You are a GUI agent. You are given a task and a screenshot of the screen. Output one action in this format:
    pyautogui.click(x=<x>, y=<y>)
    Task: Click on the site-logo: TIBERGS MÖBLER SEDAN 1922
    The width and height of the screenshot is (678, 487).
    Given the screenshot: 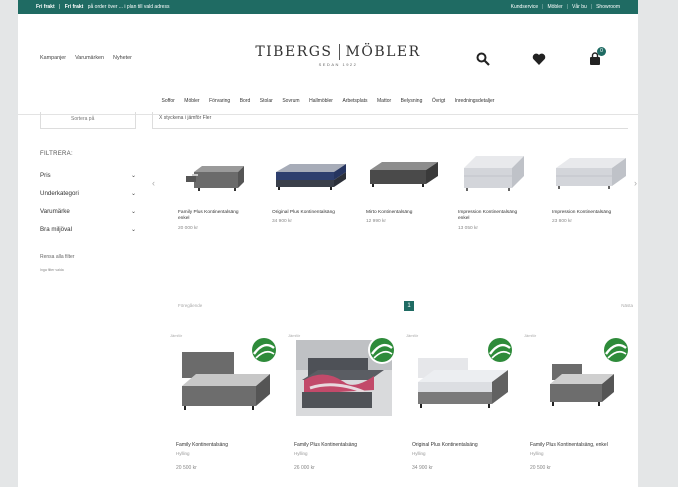 What is the action you would take?
    pyautogui.click(x=338, y=55)
    